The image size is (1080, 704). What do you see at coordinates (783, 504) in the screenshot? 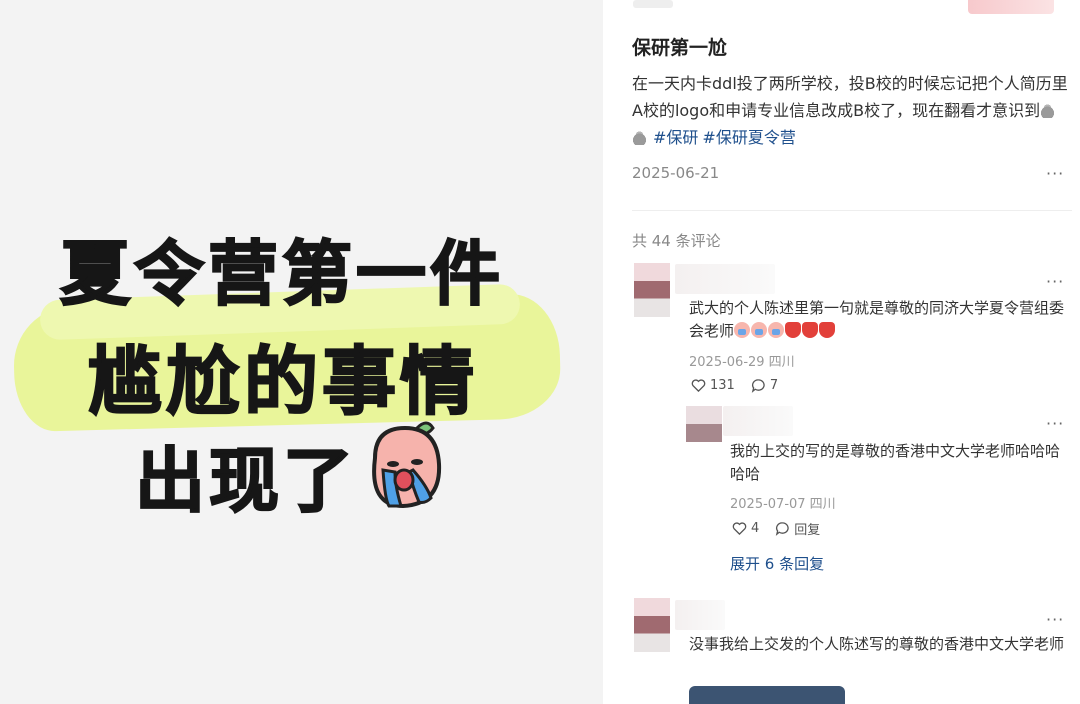
I see `comment-meta: 2025-07-07 四川` at bounding box center [783, 504].